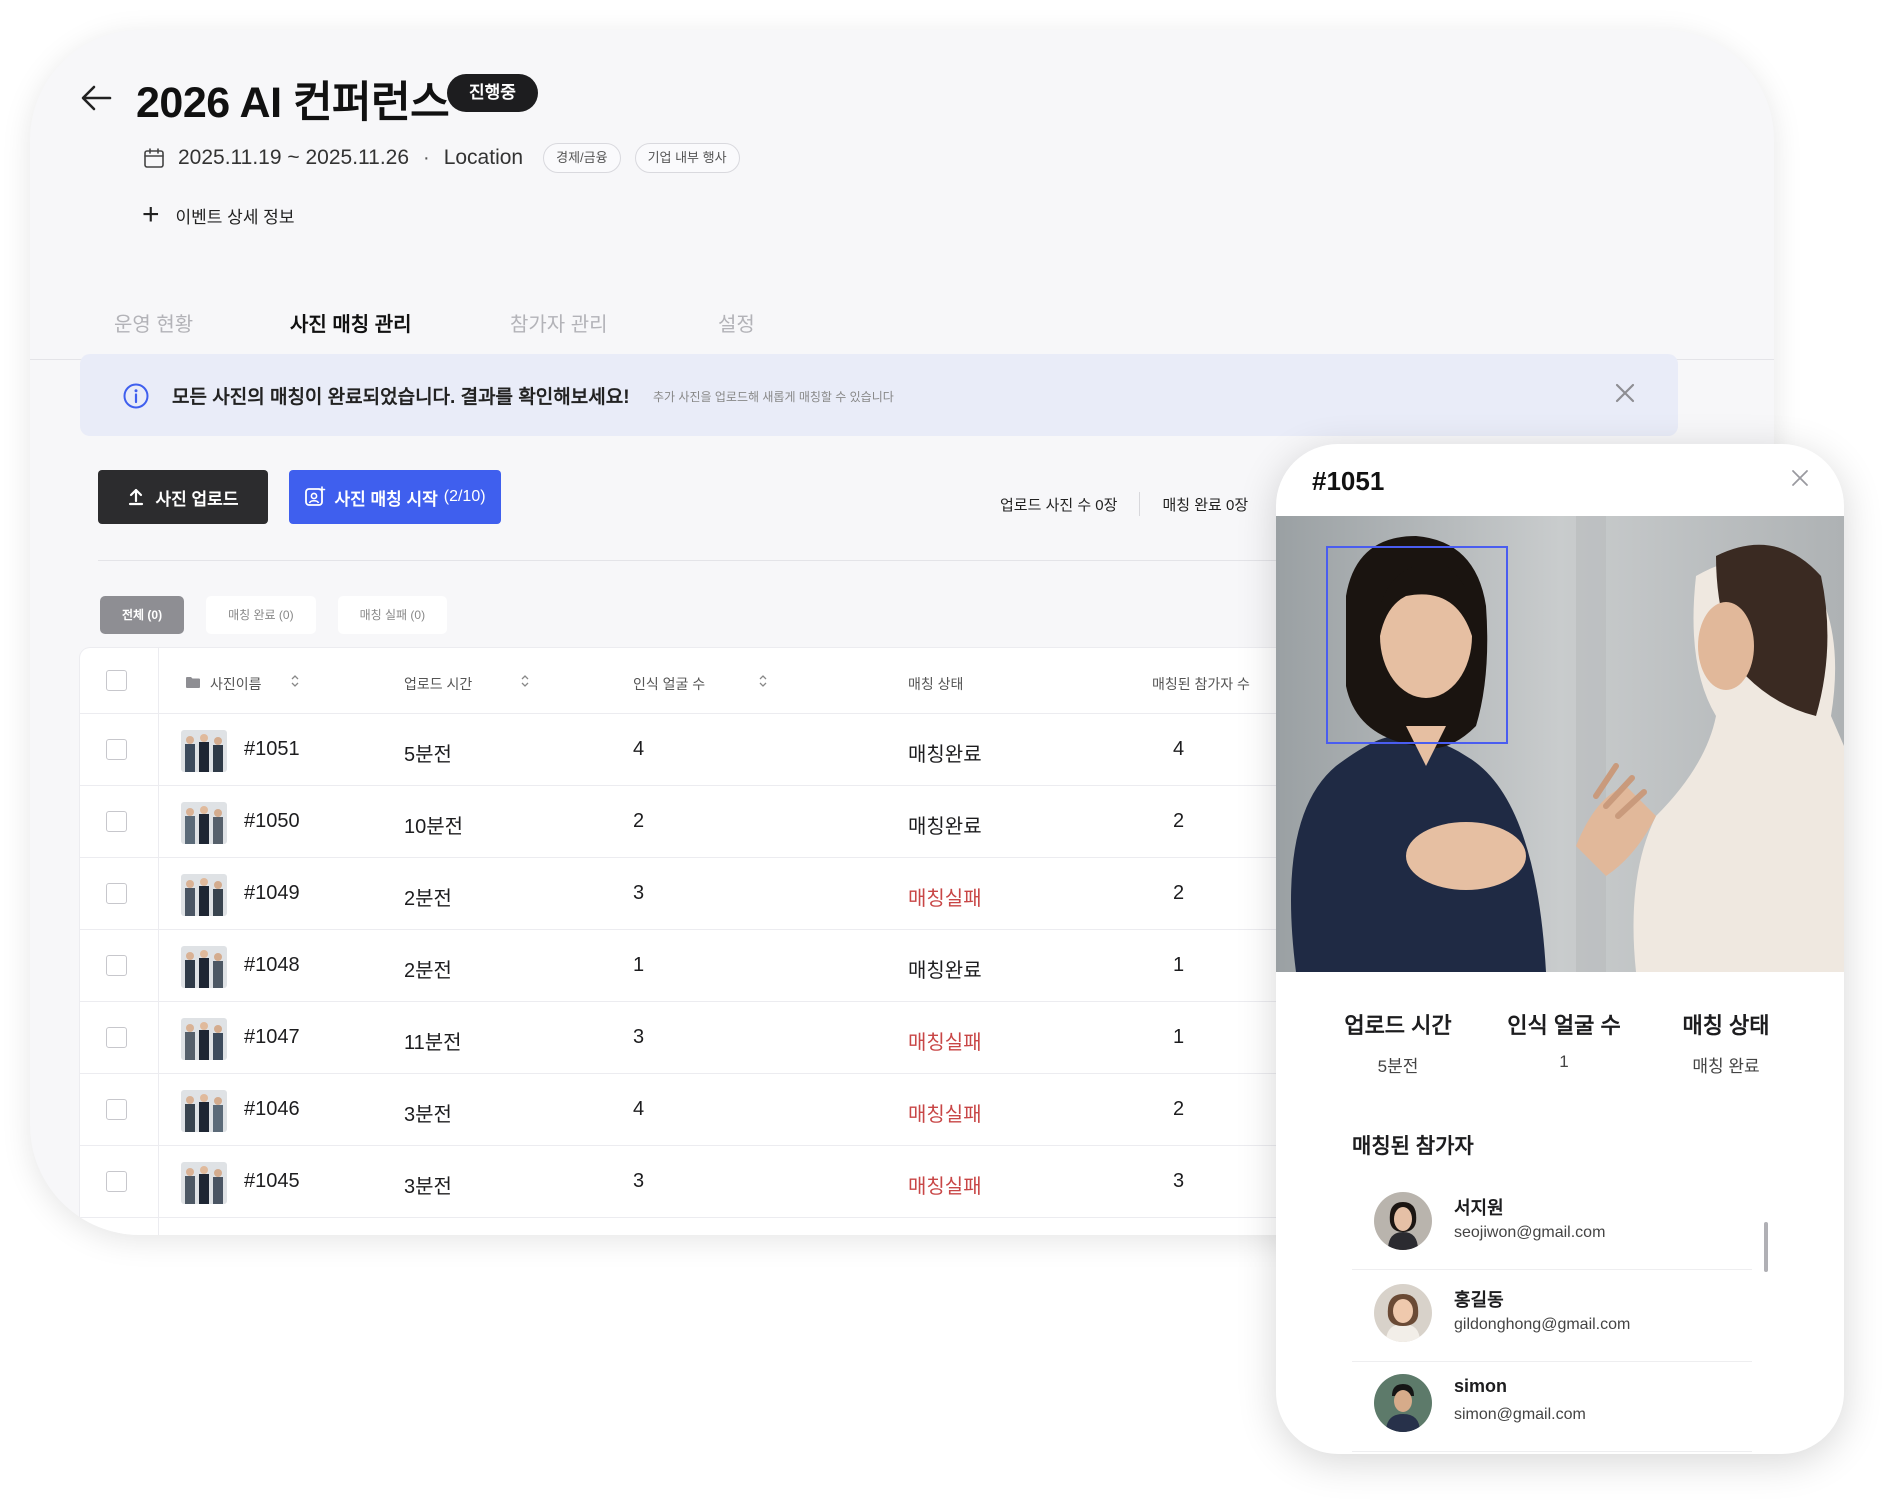 The width and height of the screenshot is (1892, 1504). Describe the element at coordinates (153, 322) in the screenshot. I see `tab-overview: 운영 현황` at that location.